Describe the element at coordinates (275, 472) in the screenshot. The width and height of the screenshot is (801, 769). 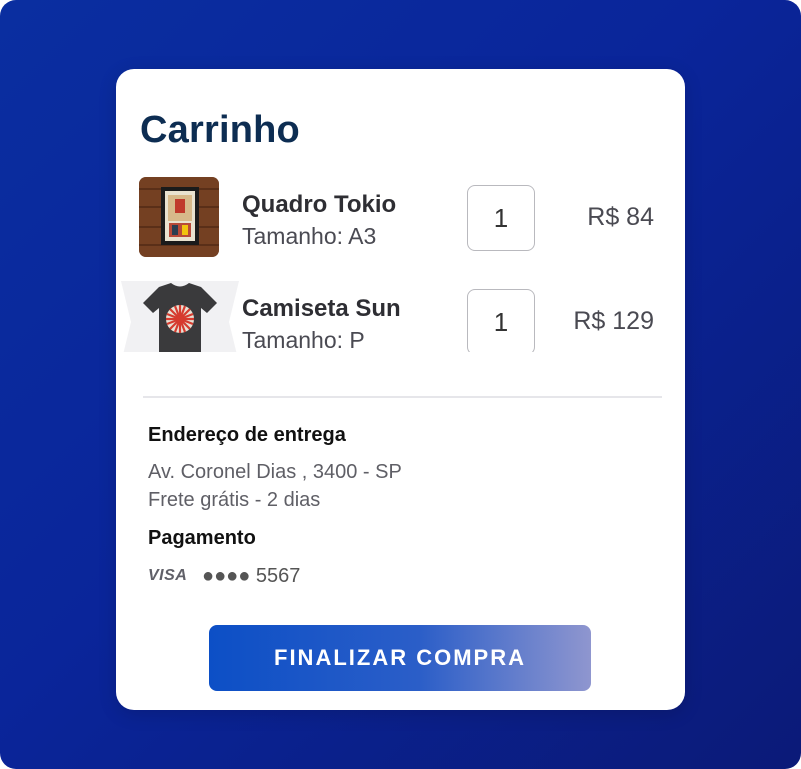
I see `delivery-address: Av. Coronel Dias , 3400 - SP` at that location.